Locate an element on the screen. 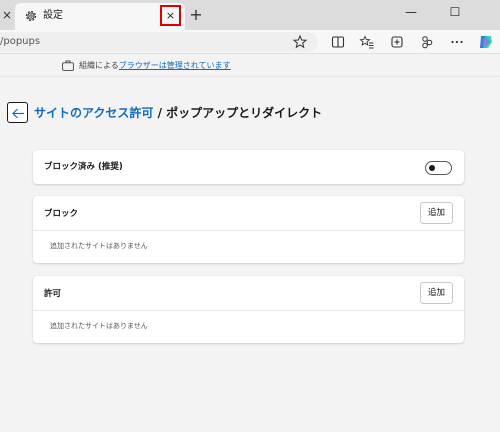 The height and width of the screenshot is (432, 500). tab-settings: 設定 × is located at coordinates (100, 16).